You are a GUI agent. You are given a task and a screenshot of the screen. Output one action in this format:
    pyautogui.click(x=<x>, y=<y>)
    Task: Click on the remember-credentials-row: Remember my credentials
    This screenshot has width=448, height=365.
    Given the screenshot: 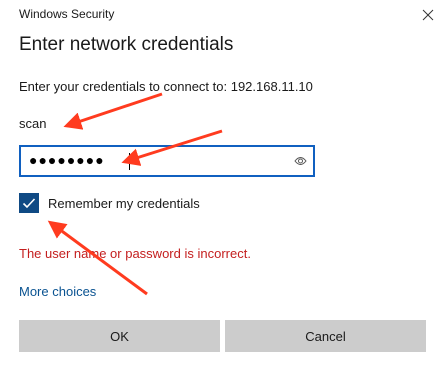 What is the action you would take?
    pyautogui.click(x=109, y=203)
    